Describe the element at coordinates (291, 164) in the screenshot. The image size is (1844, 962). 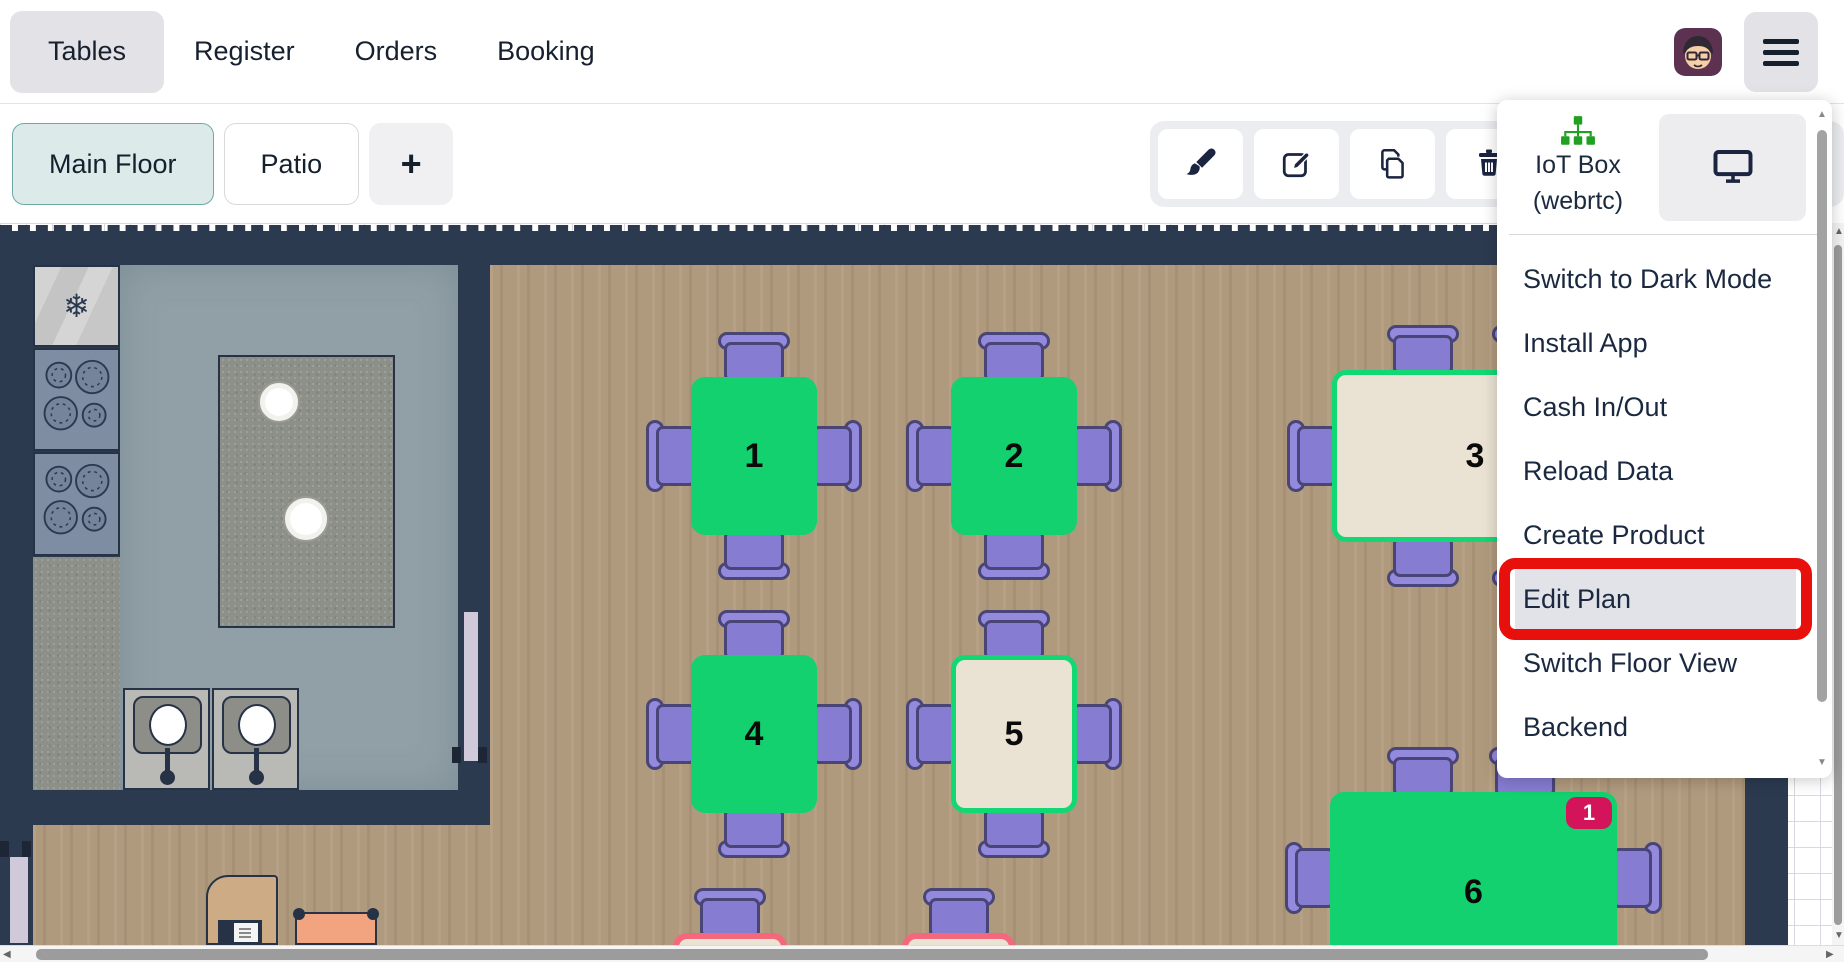
I see `floor-tab-patio: Patio` at that location.